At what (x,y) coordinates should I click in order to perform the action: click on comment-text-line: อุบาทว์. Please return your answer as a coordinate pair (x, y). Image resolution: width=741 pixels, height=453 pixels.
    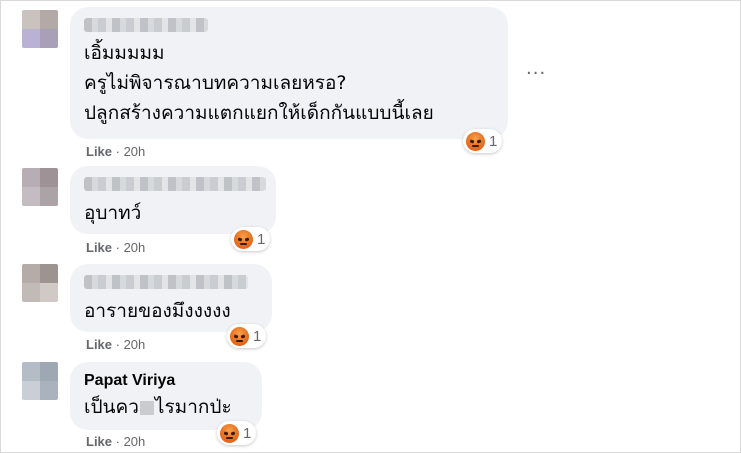
    Looking at the image, I should click on (113, 213).